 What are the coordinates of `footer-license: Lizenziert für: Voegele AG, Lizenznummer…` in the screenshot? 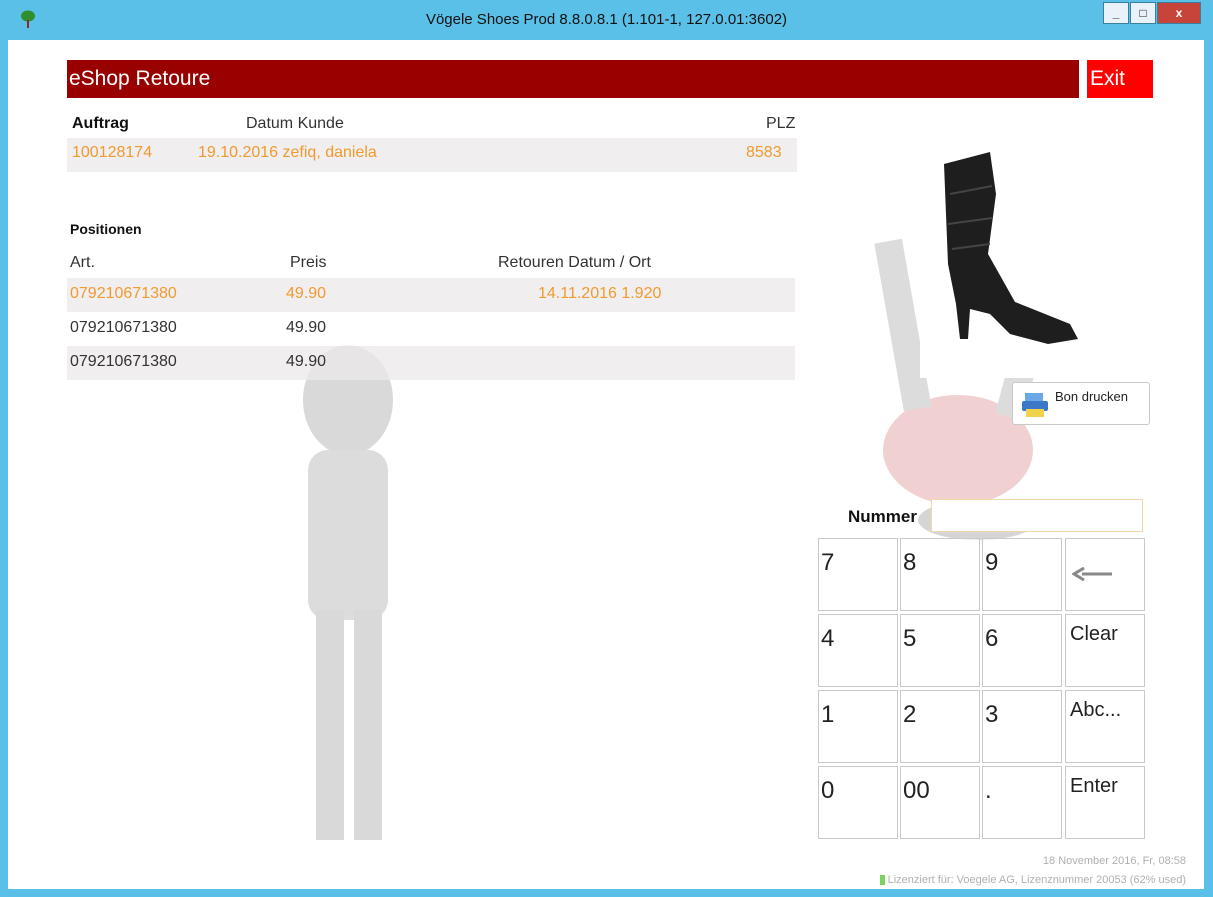 It's located at (1032, 880).